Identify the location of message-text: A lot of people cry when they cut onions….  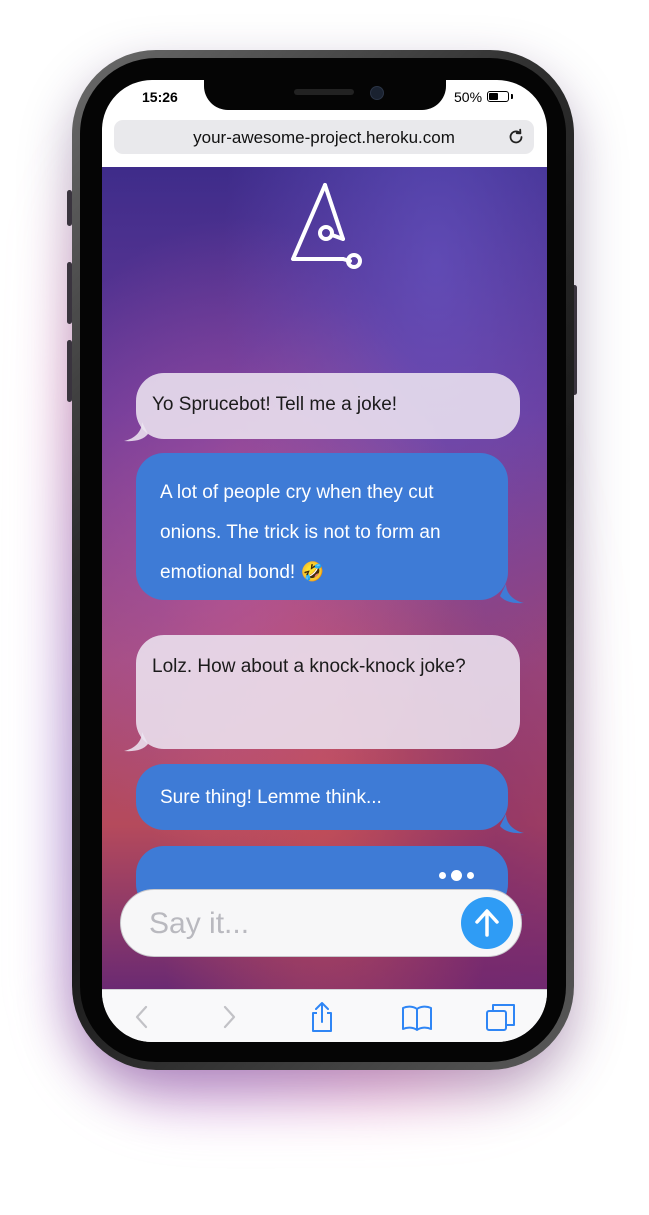
(300, 532).